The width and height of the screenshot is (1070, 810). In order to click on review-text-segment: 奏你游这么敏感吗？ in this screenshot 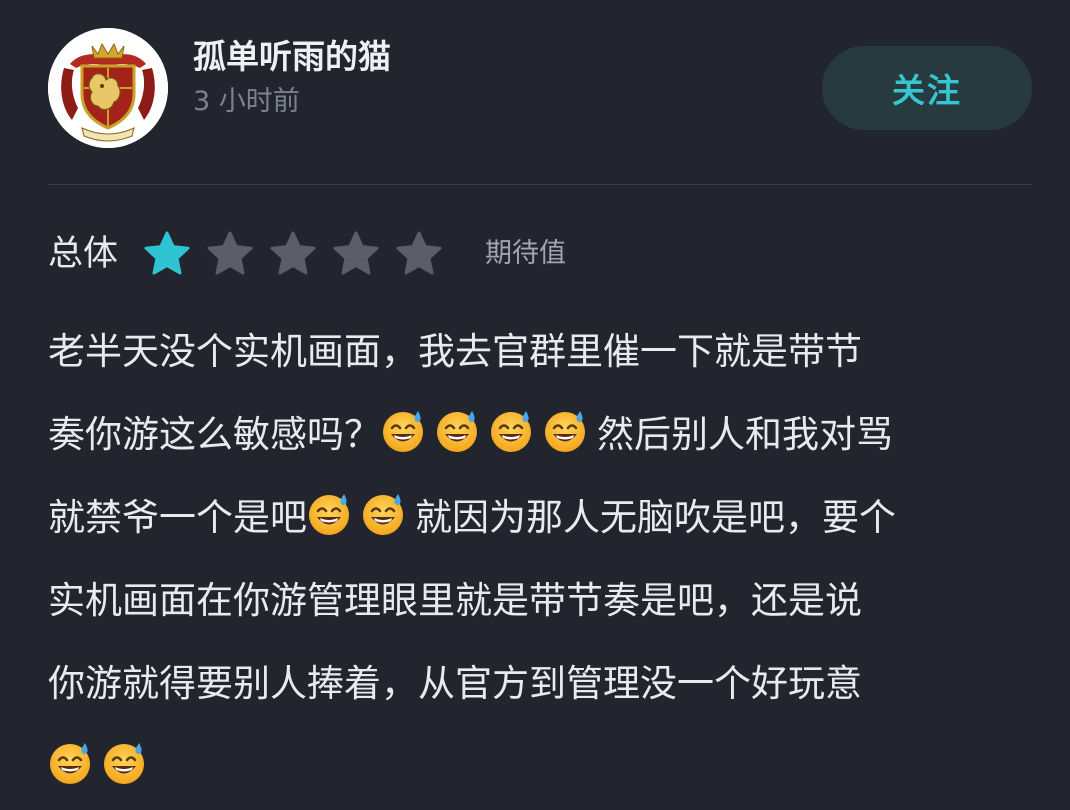, I will do `click(214, 434)`.